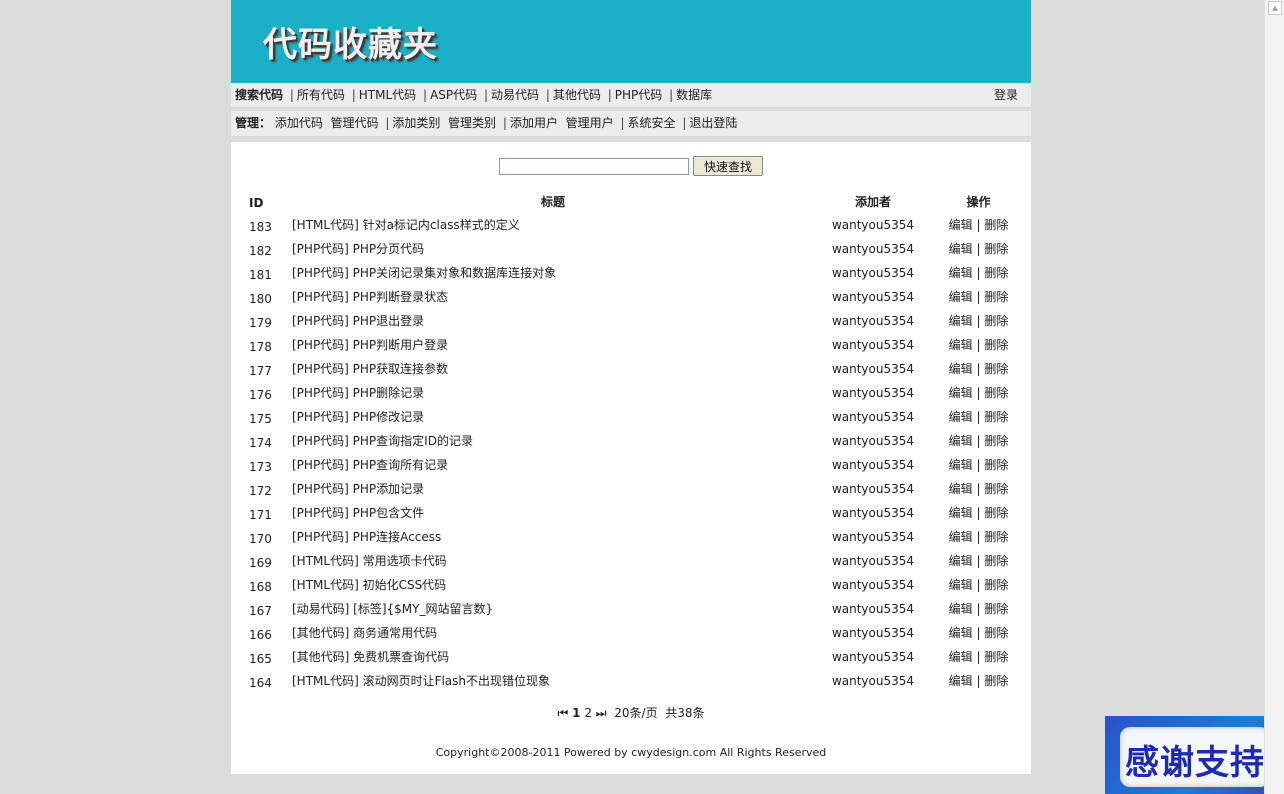  Describe the element at coordinates (631, 564) in the screenshot. I see `table-row: 169 [HTML代码] 常用选项卡代码 wantyou5354 编辑 | 删除` at that location.